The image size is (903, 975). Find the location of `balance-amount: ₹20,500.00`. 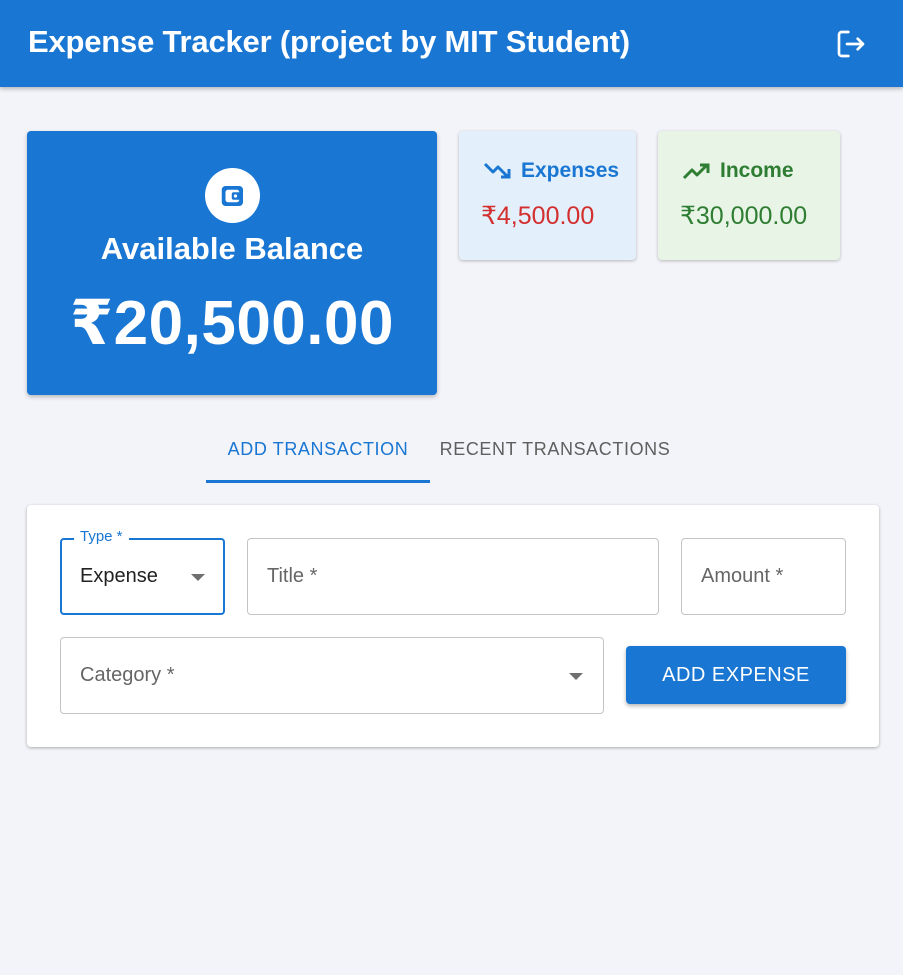

balance-amount: ₹20,500.00 is located at coordinates (232, 323).